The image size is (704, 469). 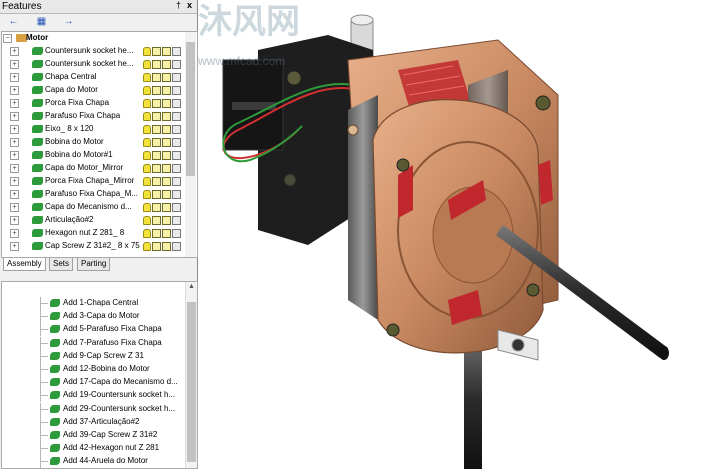 What do you see at coordinates (94, 246) in the screenshot?
I see `tree-item: + Cap Screw Z 31#2_ 8 x 75` at bounding box center [94, 246].